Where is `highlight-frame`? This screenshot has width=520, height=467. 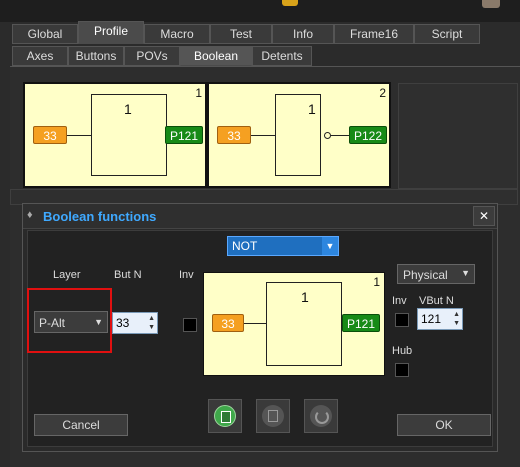
highlight-frame is located at coordinates (69, 320).